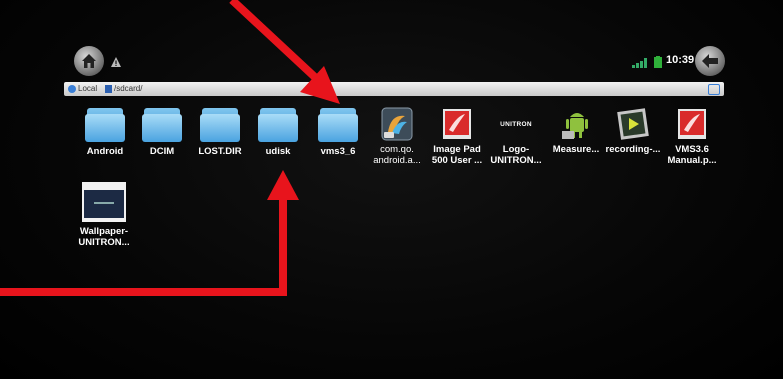 Image resolution: width=783 pixels, height=379 pixels. Describe the element at coordinates (108, 89) in the screenshot. I see `sdcard-icon` at that location.